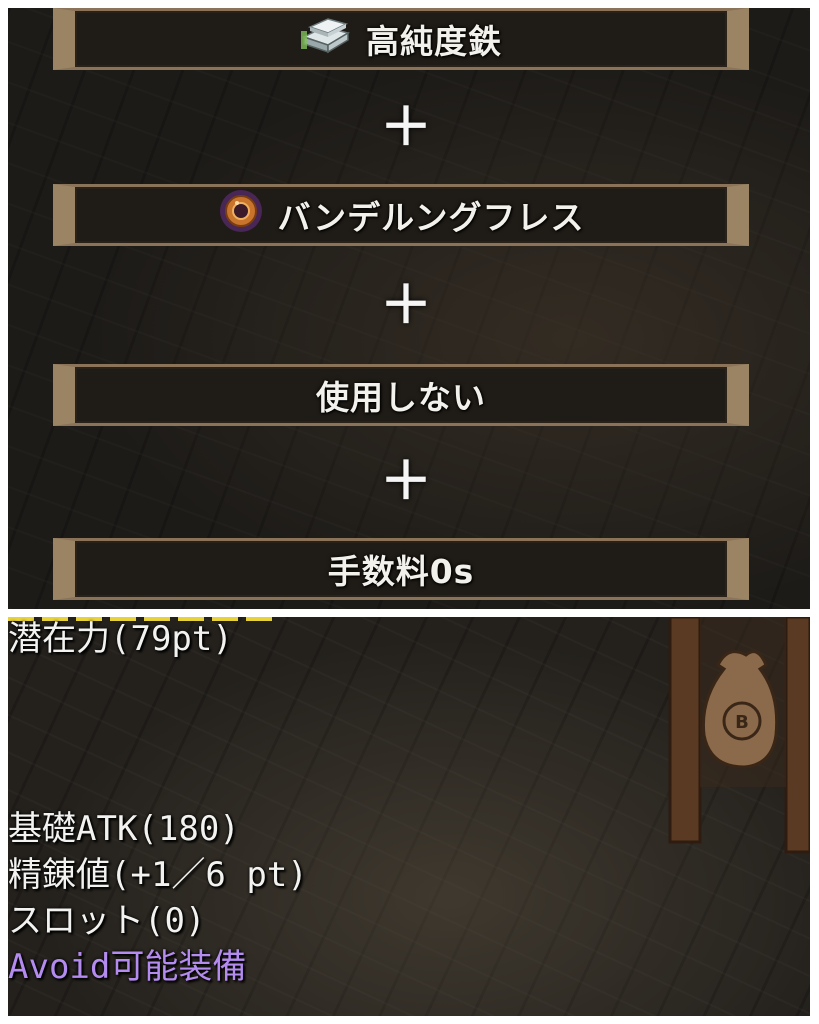  I want to click on refine-stat: 精錬値(+1／6 pt), so click(158, 875).